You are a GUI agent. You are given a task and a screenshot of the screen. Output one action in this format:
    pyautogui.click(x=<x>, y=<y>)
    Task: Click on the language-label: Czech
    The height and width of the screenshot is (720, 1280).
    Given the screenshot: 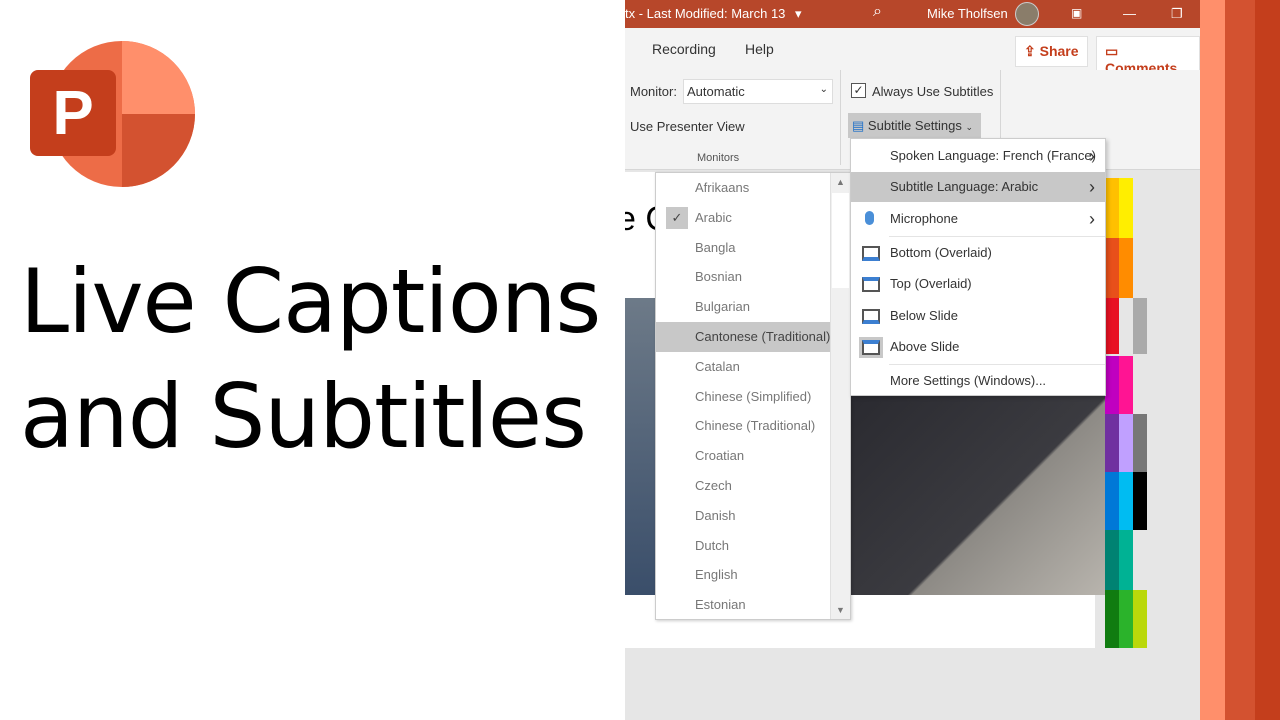 What is the action you would take?
    pyautogui.click(x=713, y=485)
    